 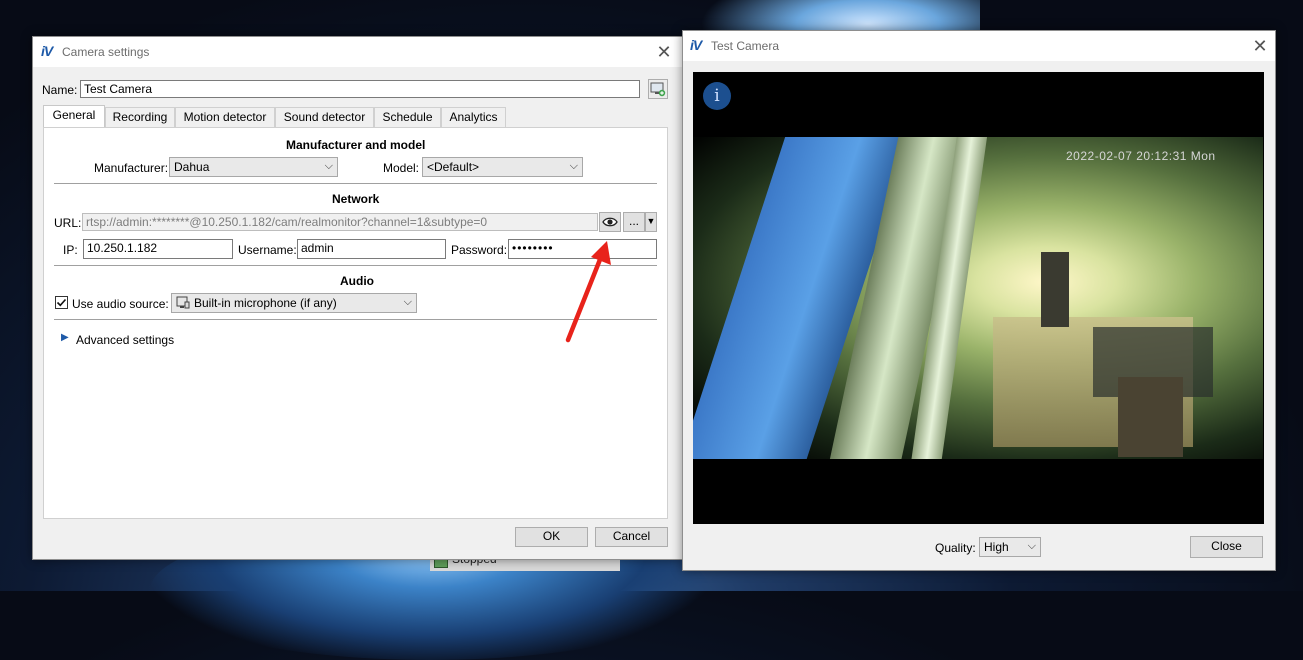 I want to click on username-label: Username:, so click(x=267, y=250).